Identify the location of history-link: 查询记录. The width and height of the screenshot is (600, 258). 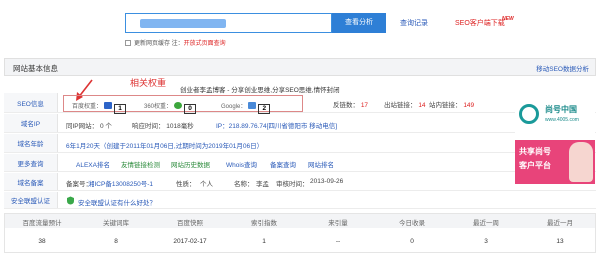
(414, 23).